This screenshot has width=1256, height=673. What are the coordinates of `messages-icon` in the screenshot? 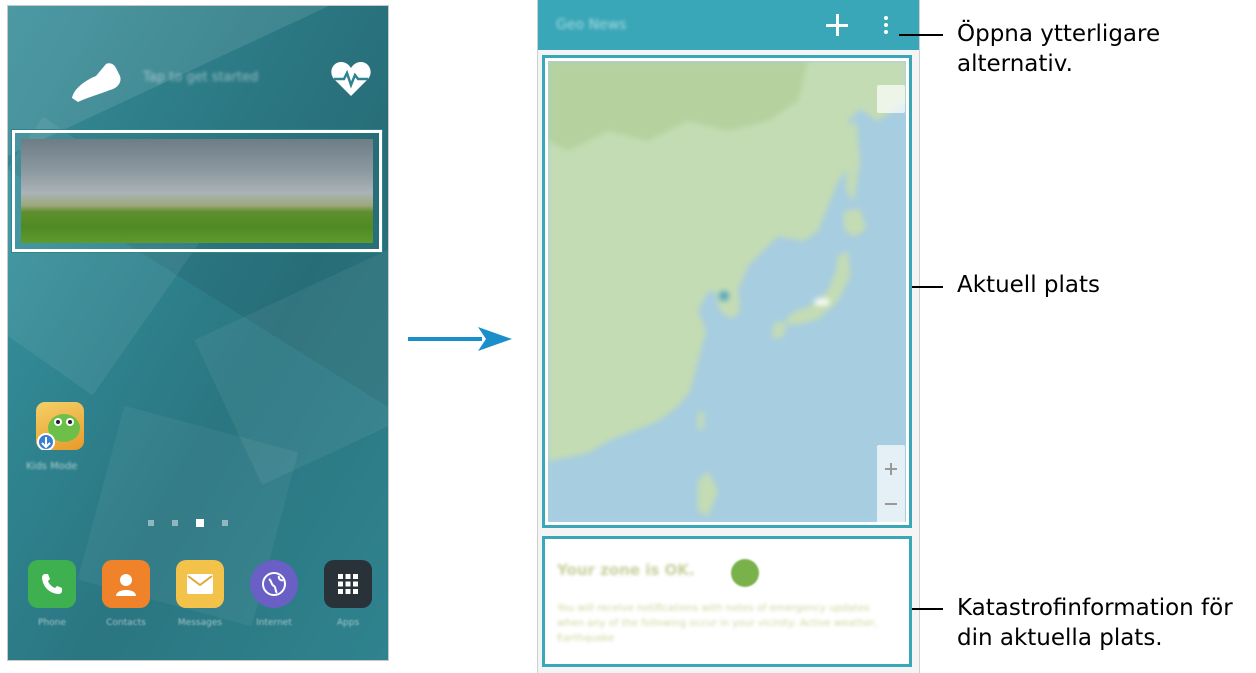 It's located at (200, 584).